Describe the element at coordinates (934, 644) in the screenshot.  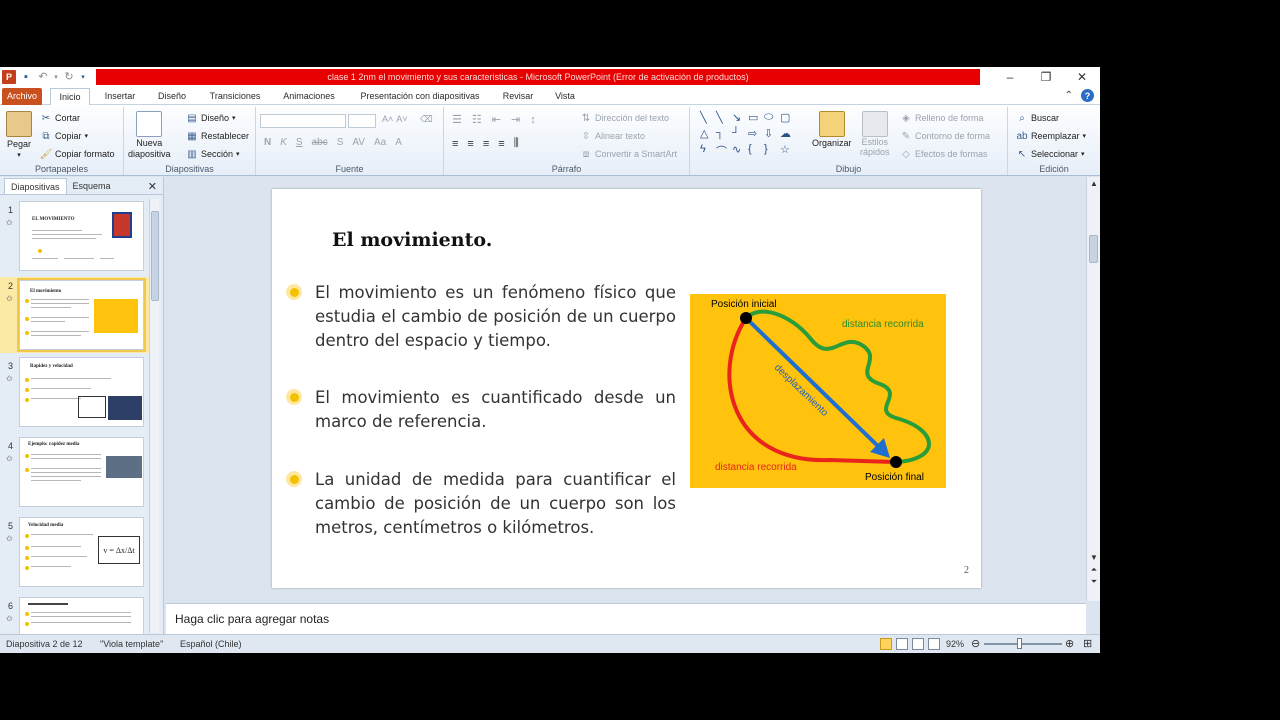
I see `slideshow-view-icon` at that location.